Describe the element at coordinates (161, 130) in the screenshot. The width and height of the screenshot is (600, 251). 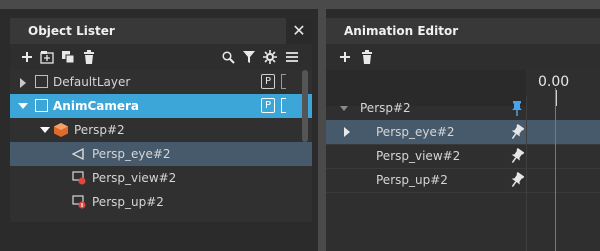
I see `tree-row-persp: Persp#2` at that location.